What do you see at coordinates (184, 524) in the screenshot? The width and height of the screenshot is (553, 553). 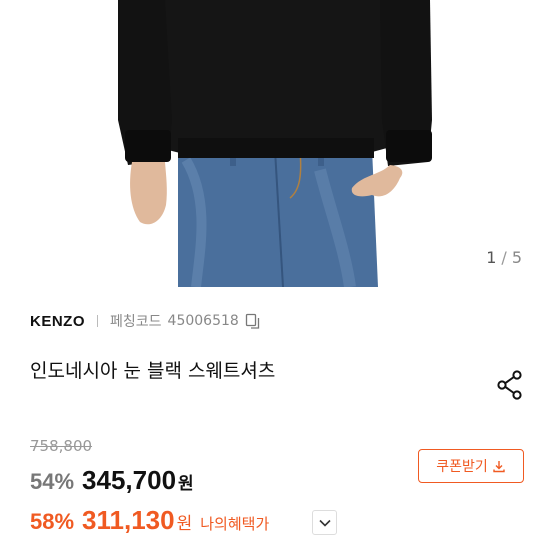 I see `my-benefit-currency: 원` at bounding box center [184, 524].